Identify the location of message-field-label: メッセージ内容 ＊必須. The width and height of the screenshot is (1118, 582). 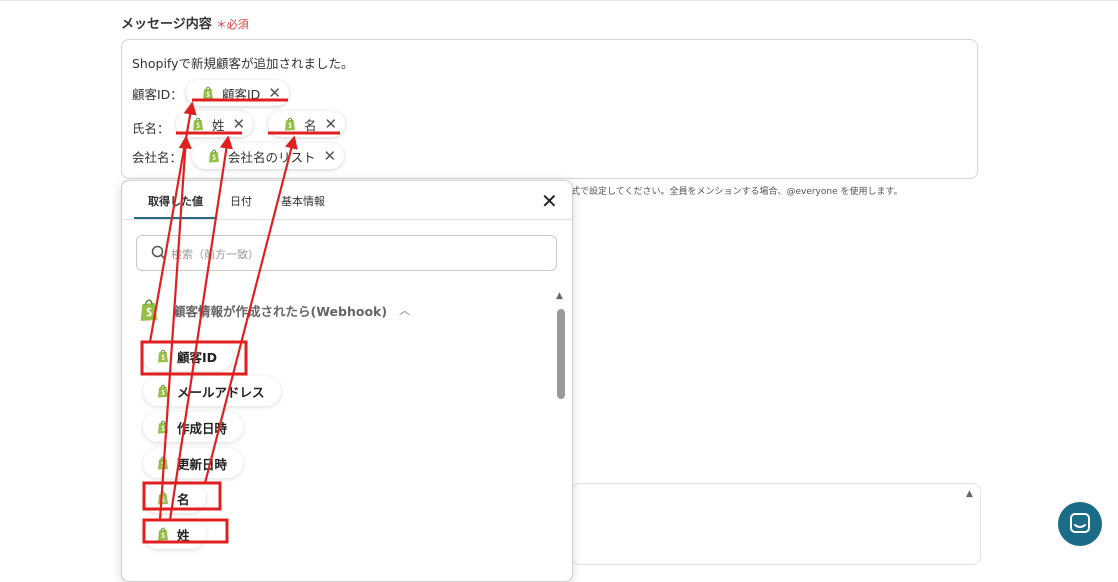
(185, 22).